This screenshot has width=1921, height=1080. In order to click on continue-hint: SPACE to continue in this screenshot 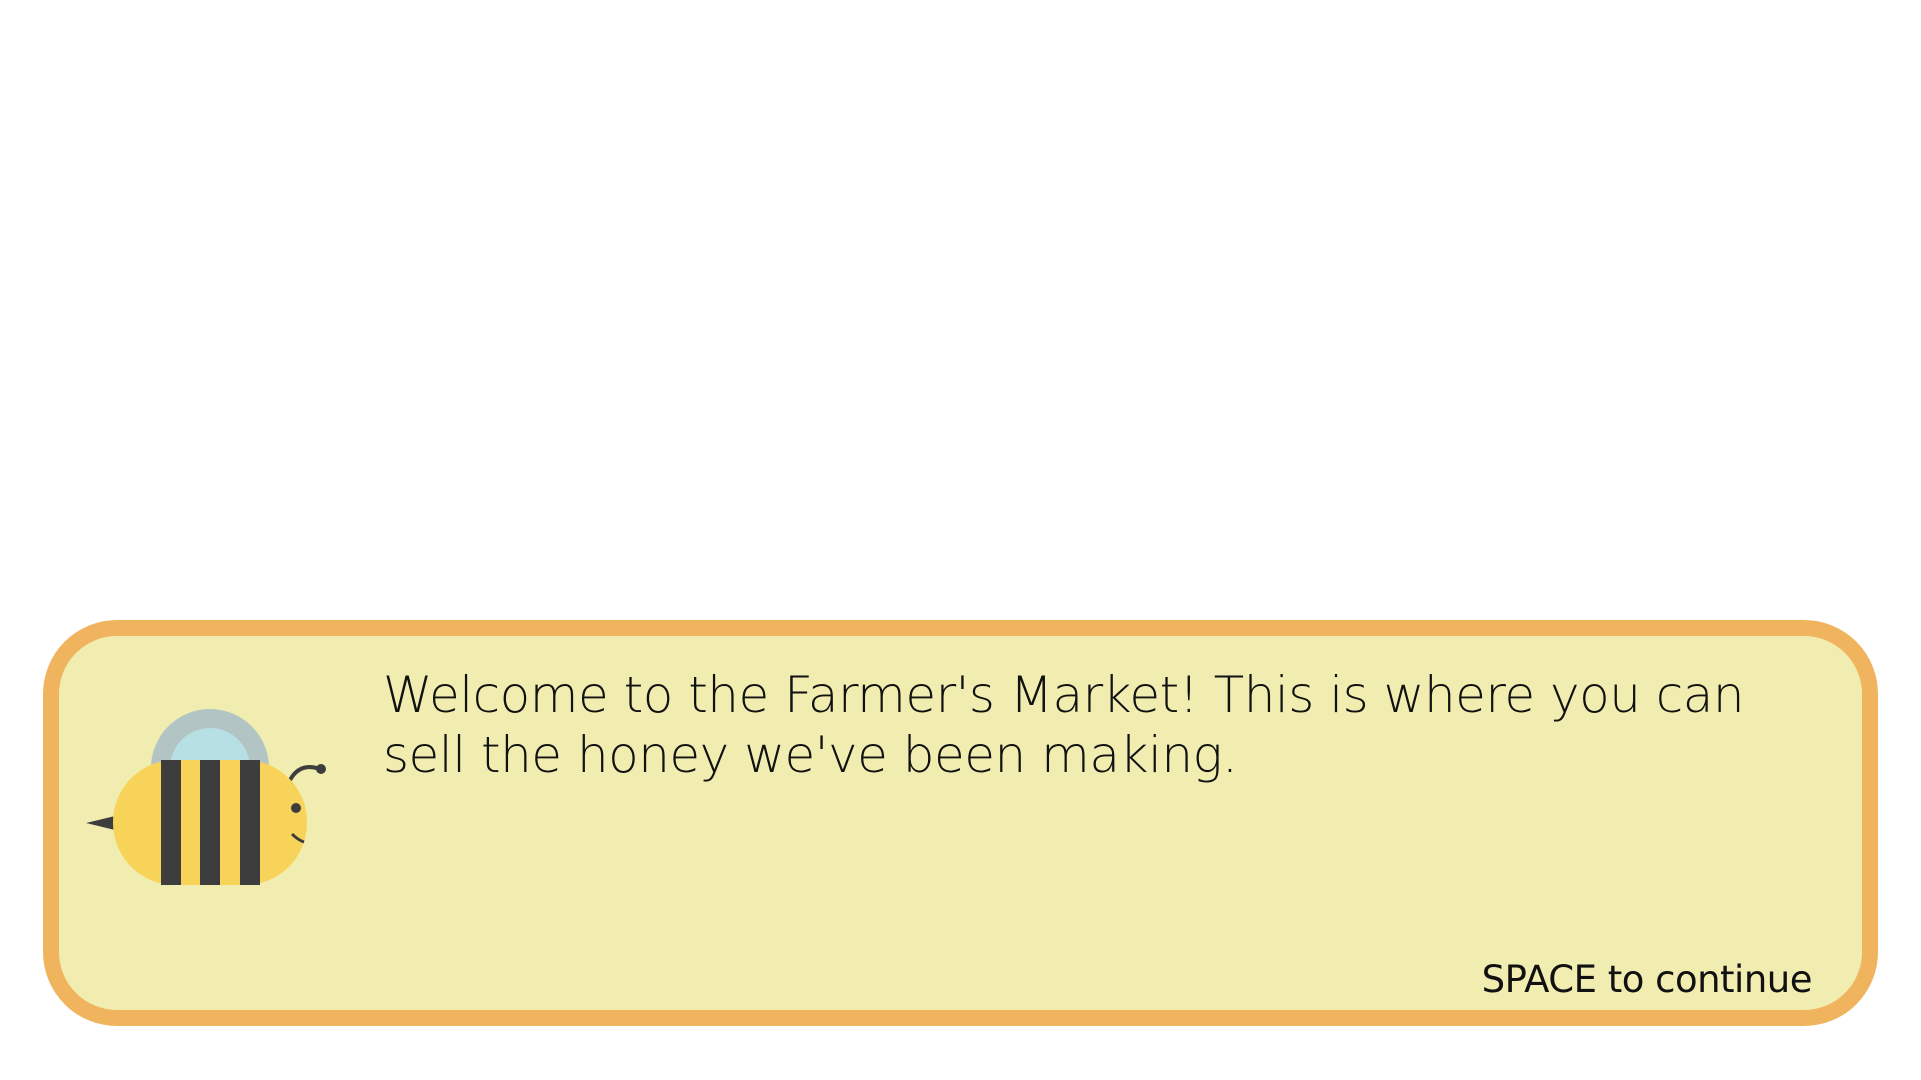, I will do `click(1647, 979)`.